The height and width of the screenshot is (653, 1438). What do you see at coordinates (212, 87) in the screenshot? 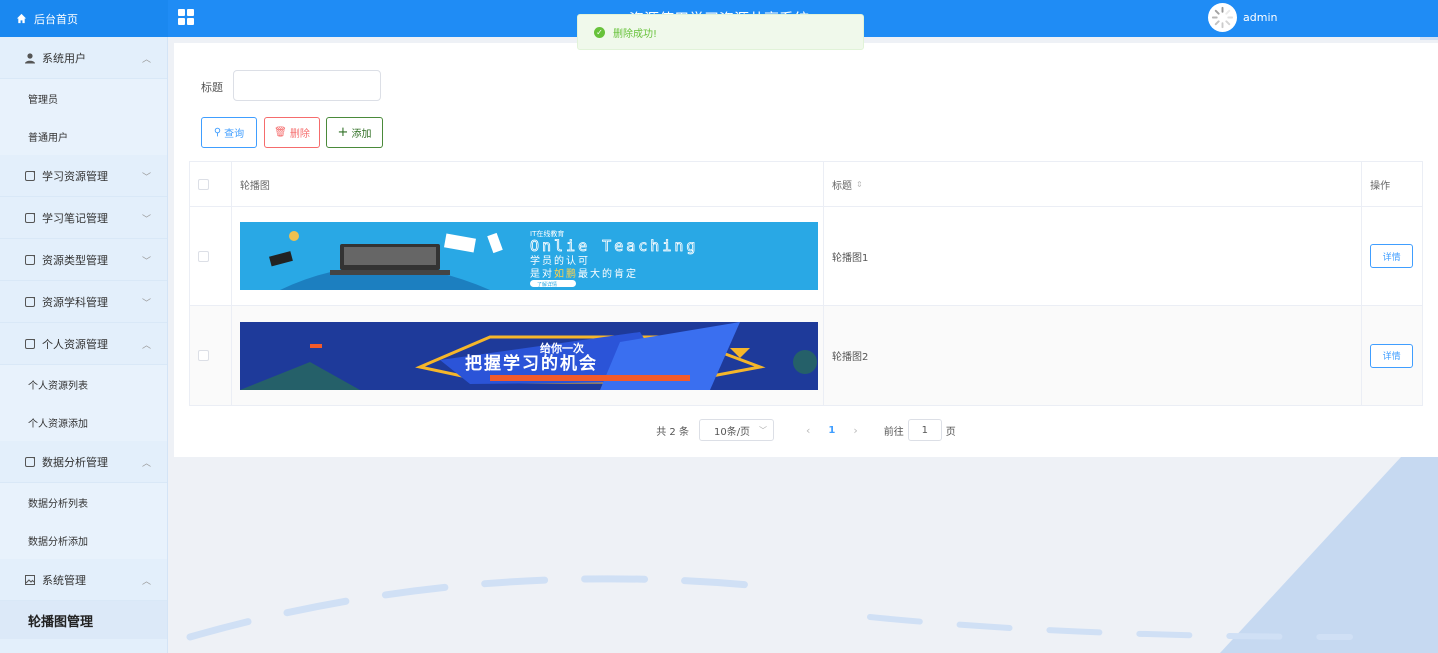
I see `search-label: 标题` at bounding box center [212, 87].